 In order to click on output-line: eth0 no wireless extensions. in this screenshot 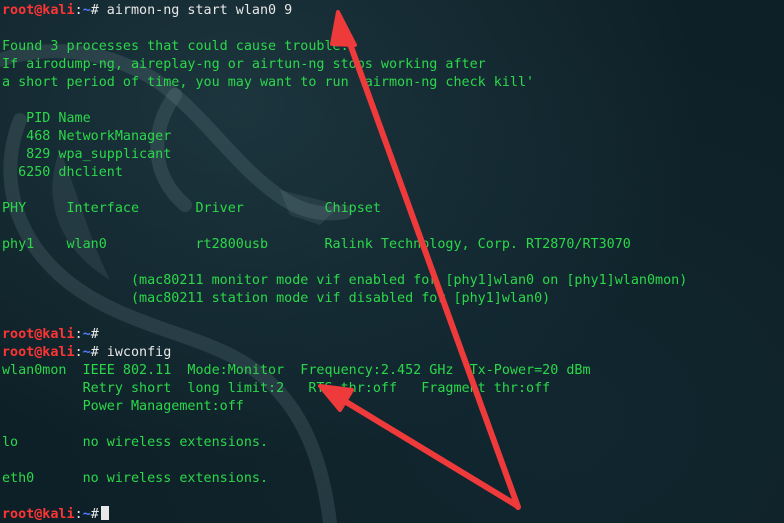, I will do `click(135, 478)`.